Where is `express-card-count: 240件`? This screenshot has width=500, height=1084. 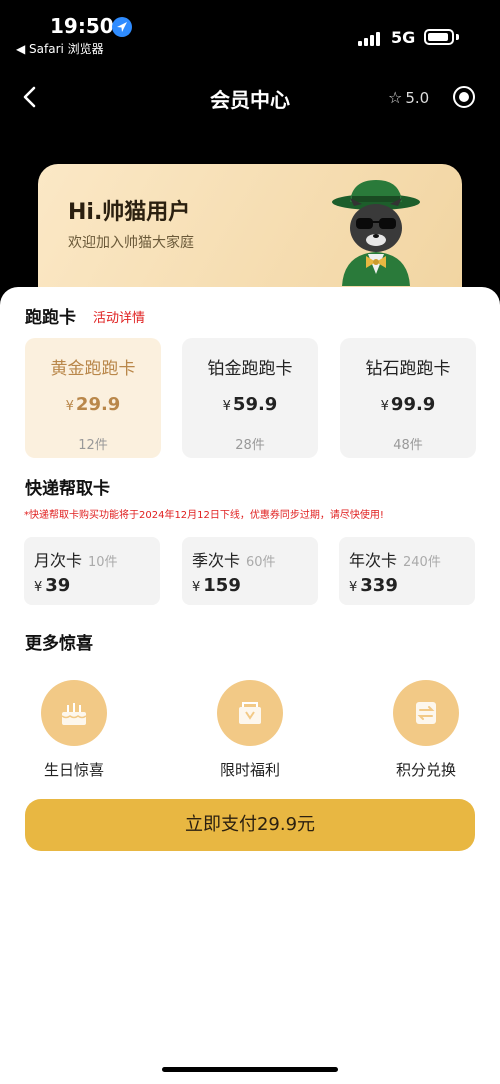 express-card-count: 240件 is located at coordinates (422, 562).